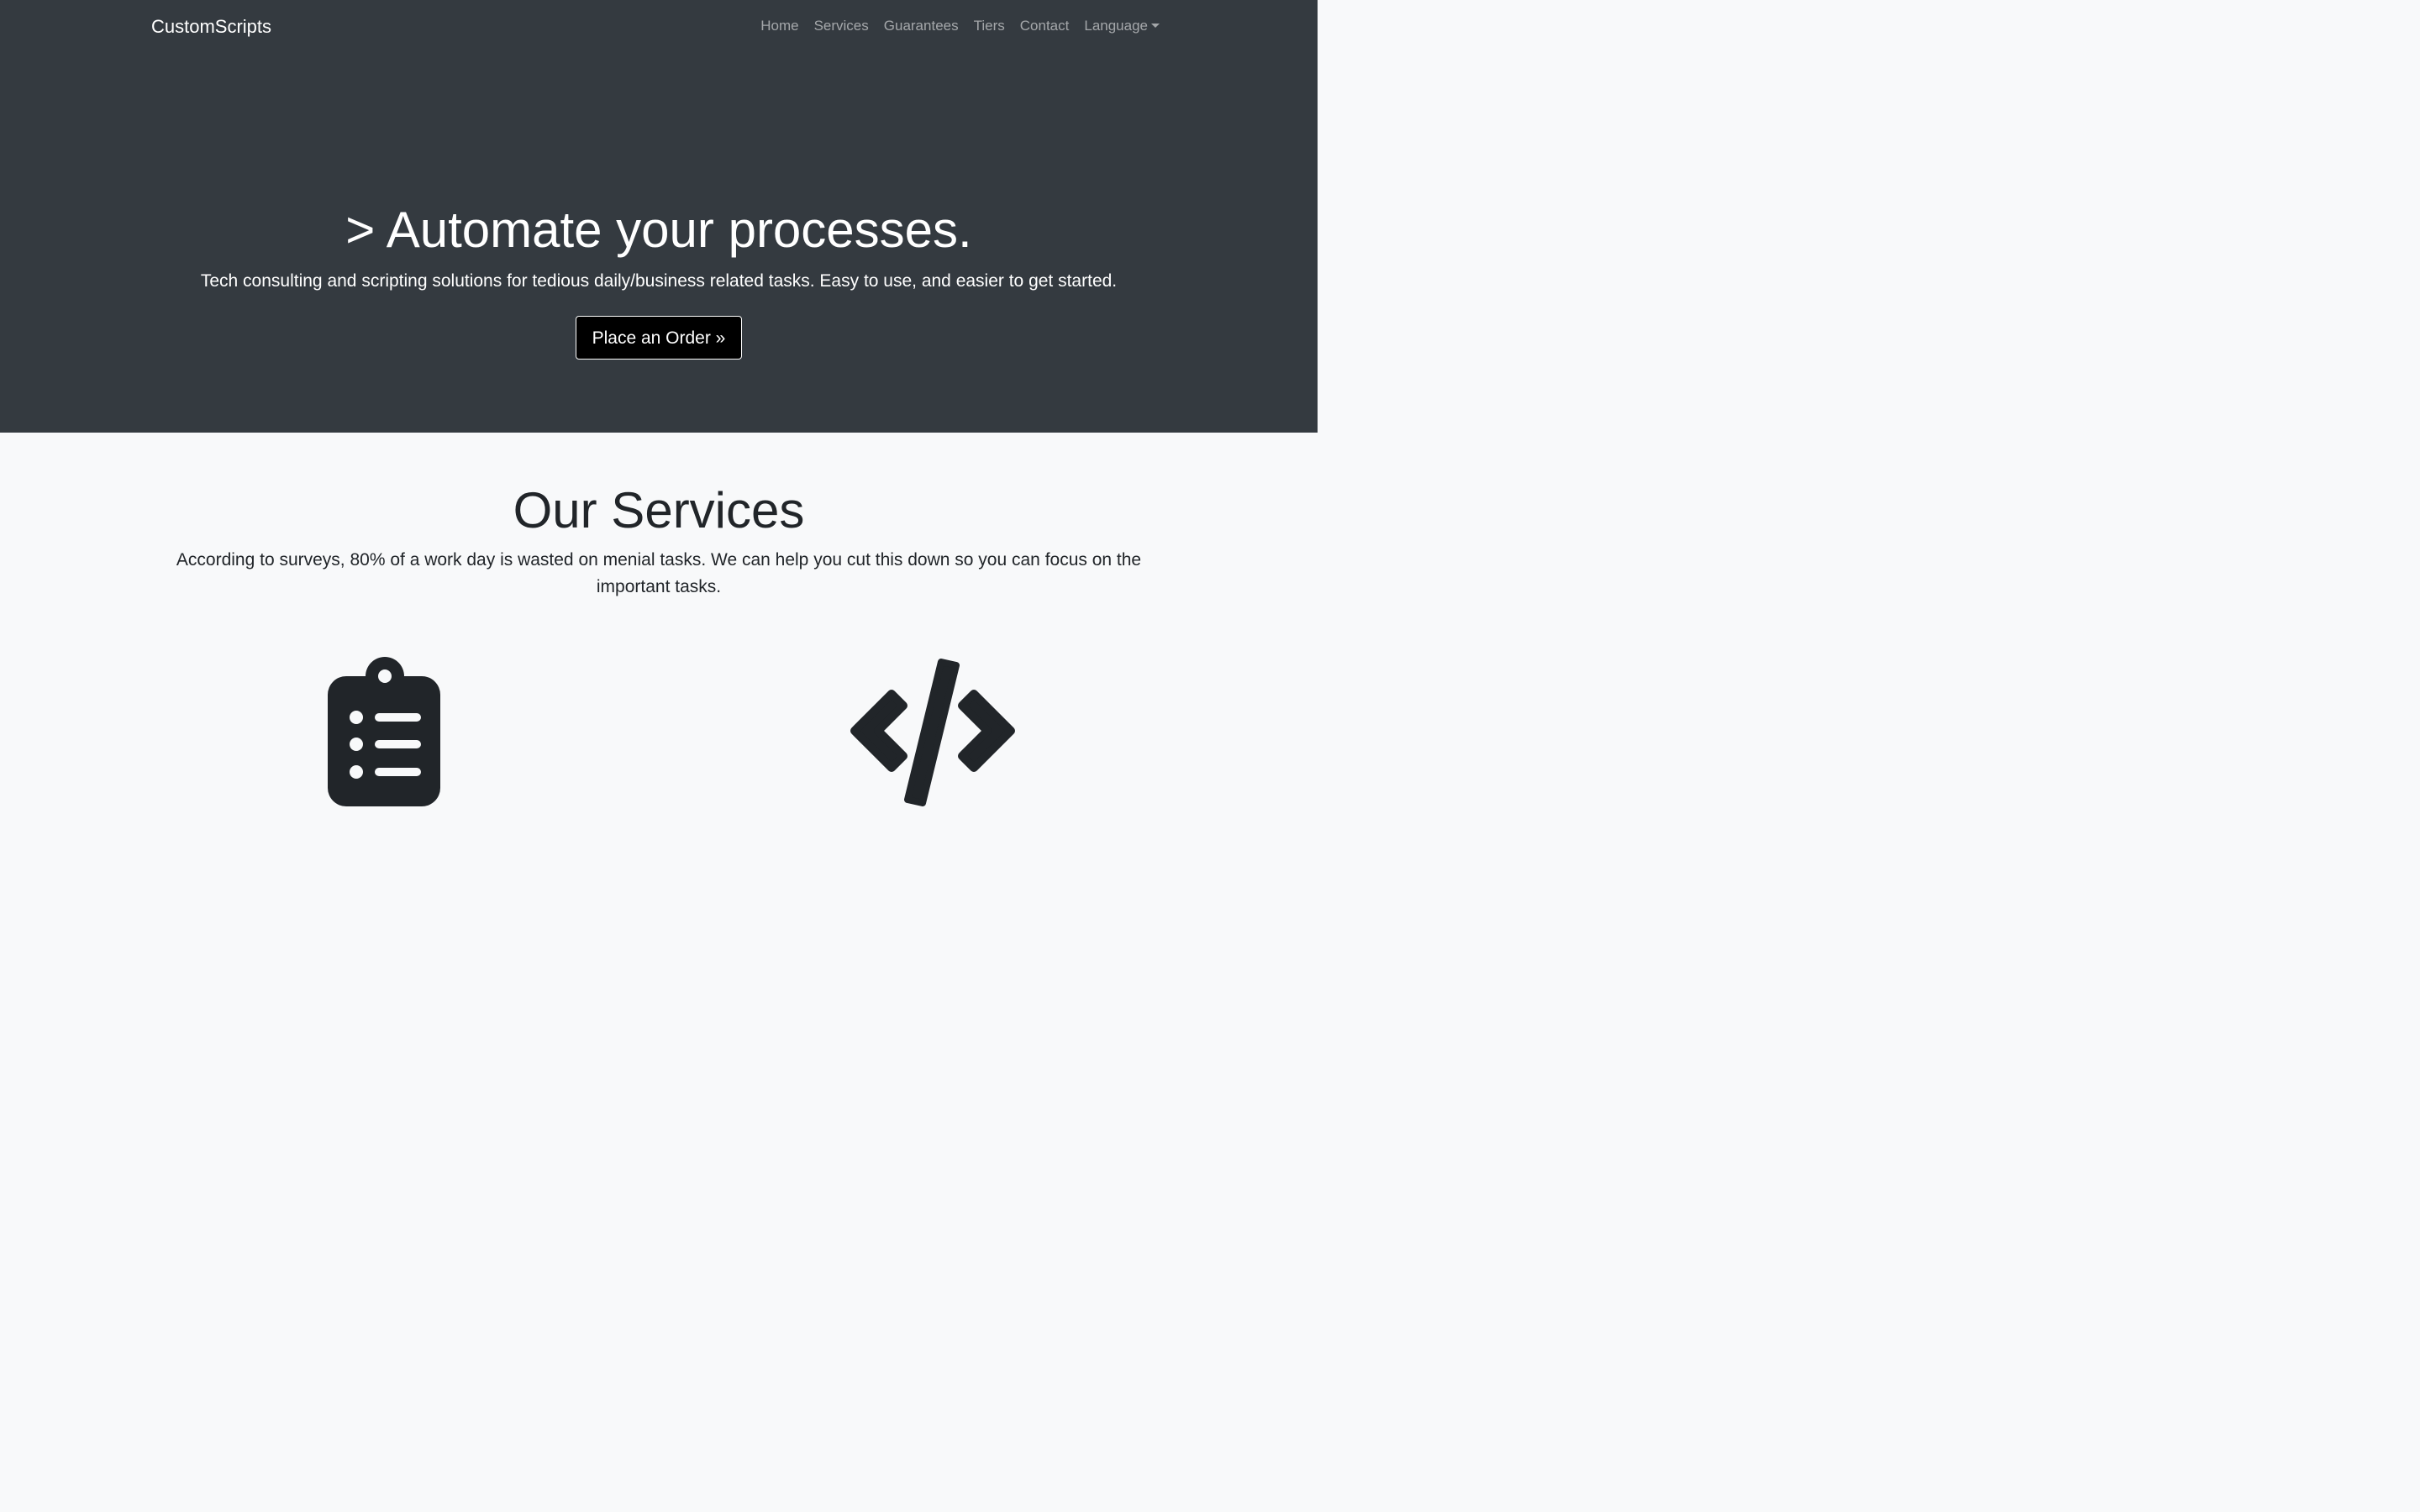 The height and width of the screenshot is (1512, 2420). Describe the element at coordinates (659, 510) in the screenshot. I see `services-title: Our Services` at that location.